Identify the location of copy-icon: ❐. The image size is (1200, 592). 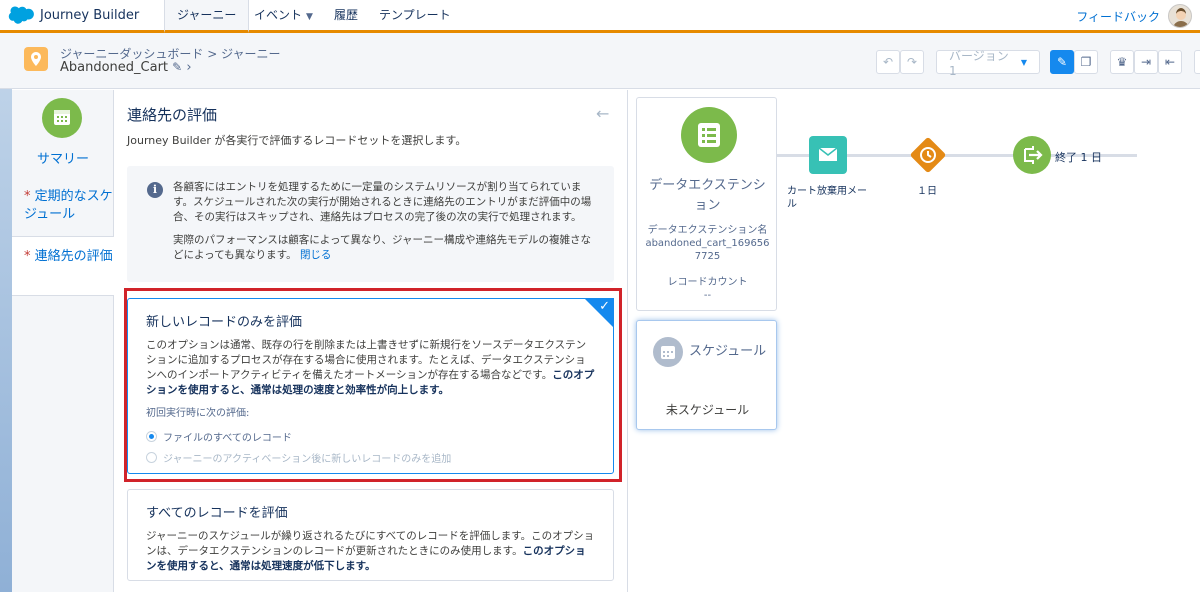
(1086, 62).